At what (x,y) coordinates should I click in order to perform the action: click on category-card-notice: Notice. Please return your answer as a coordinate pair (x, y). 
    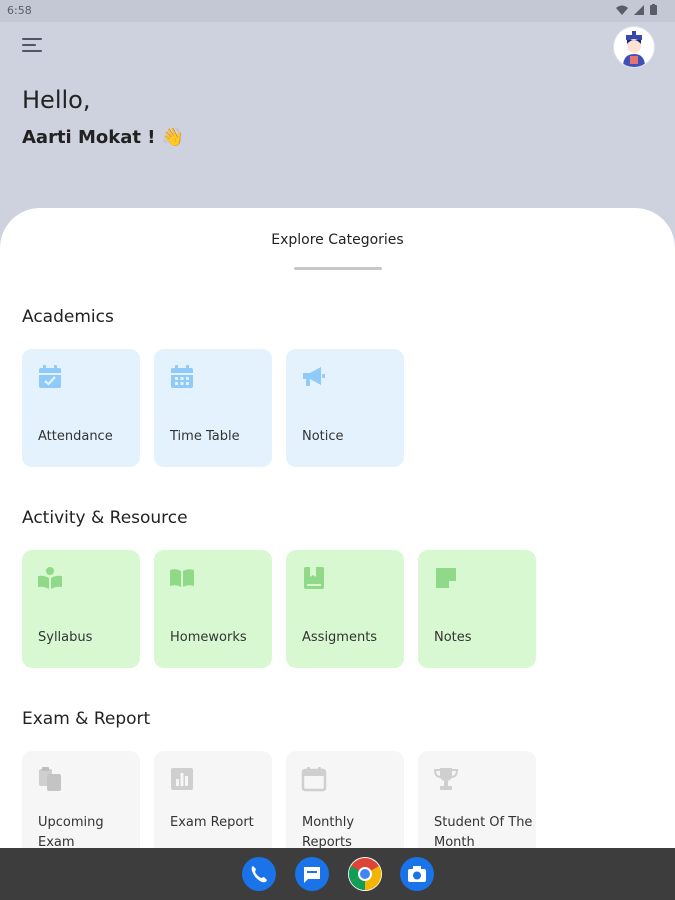
    Looking at the image, I should click on (345, 408).